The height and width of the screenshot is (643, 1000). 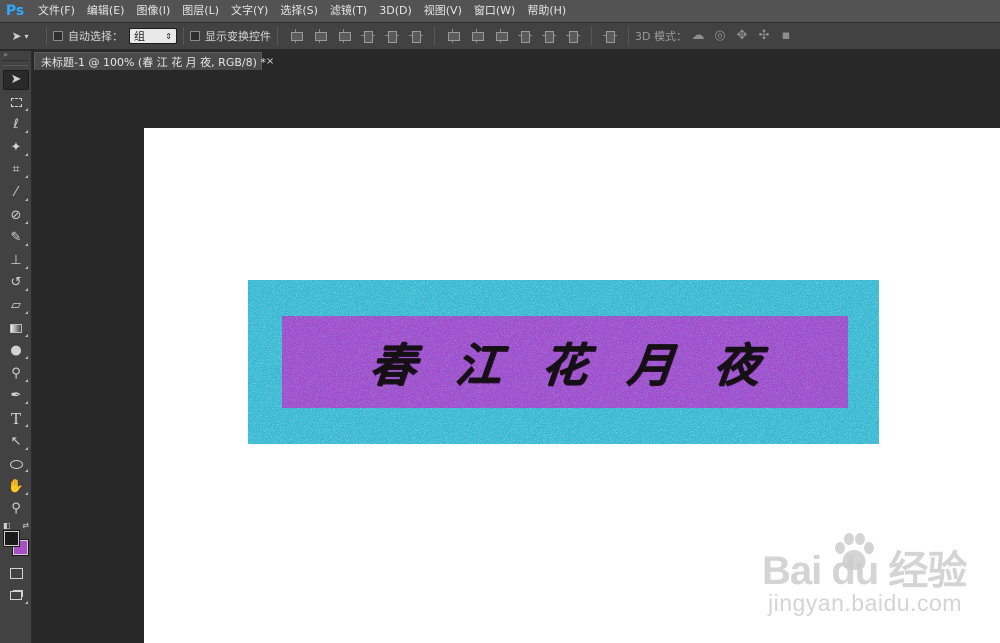 I want to click on eraser-icon: ▱, so click(x=16, y=305).